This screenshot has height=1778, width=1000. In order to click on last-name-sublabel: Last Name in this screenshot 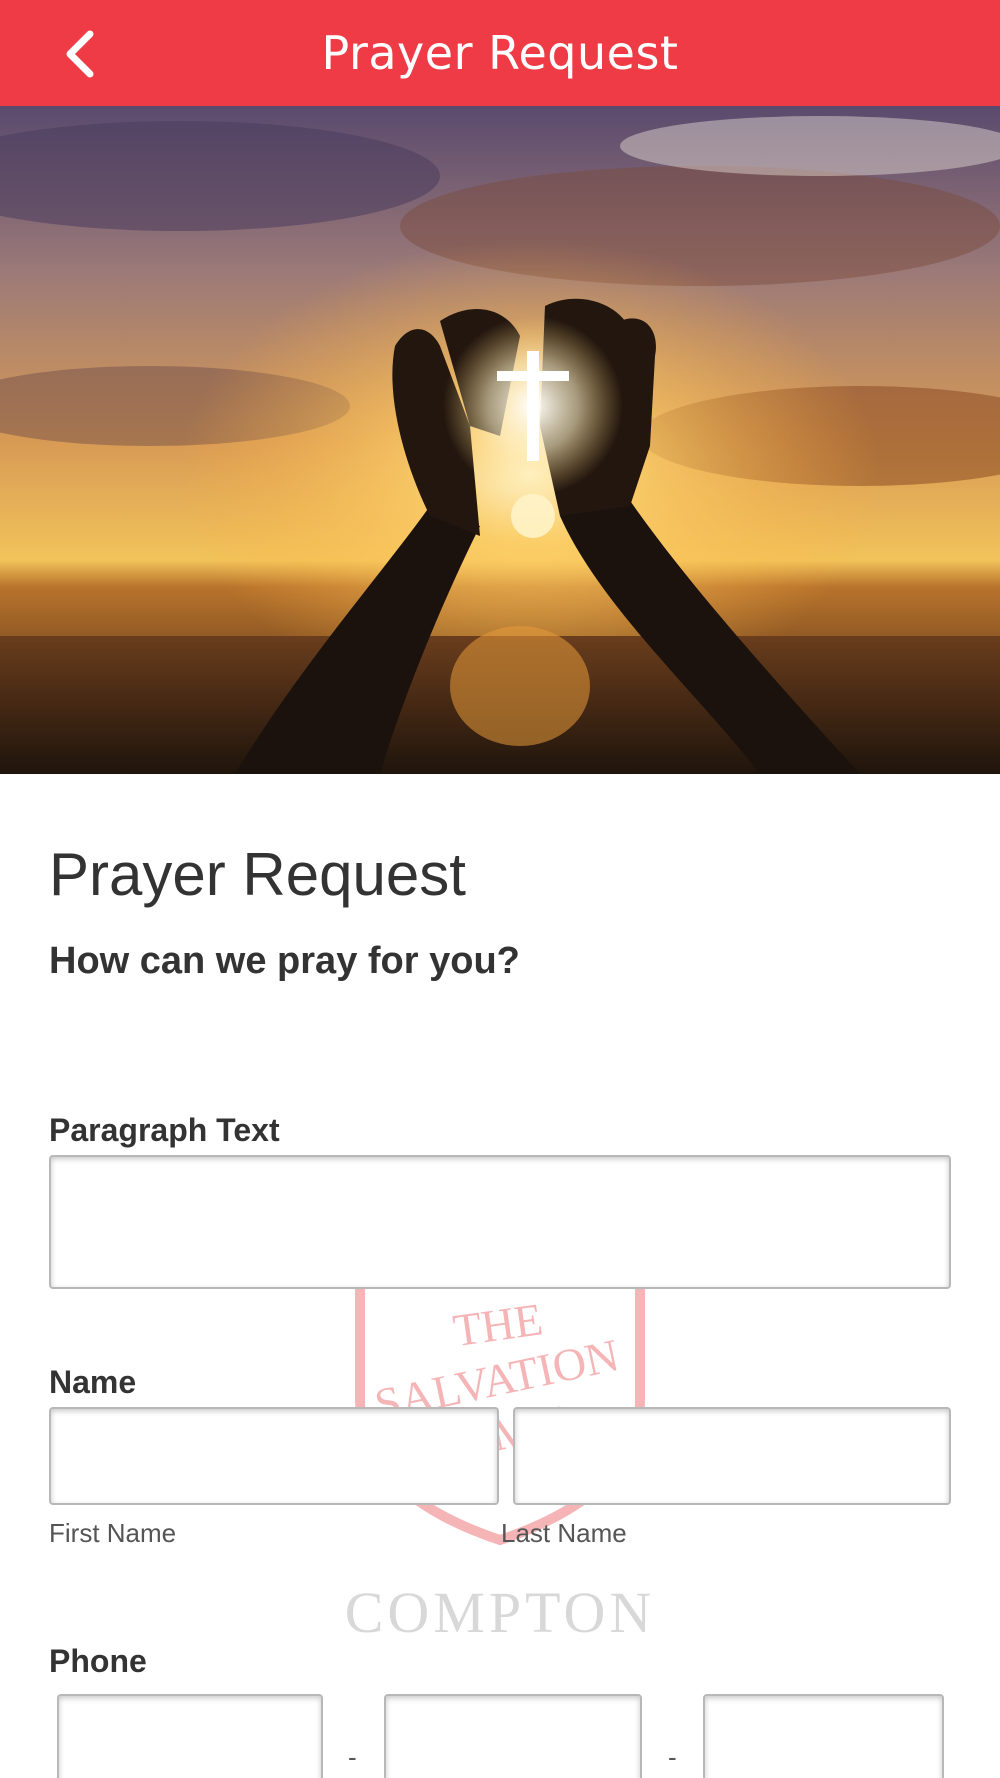, I will do `click(564, 1533)`.